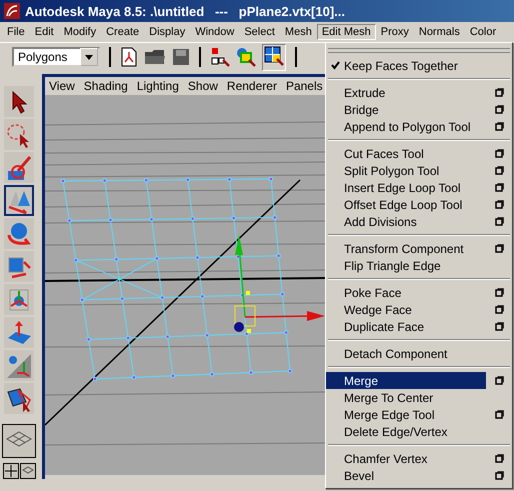 The image size is (514, 491). I want to click on panel-menu-item: Show, so click(203, 86).